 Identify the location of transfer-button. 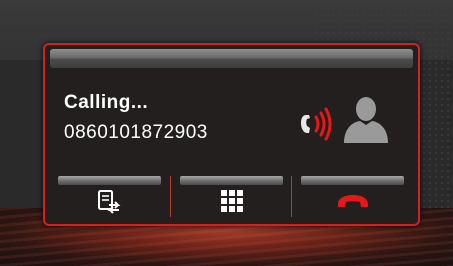
(109, 197).